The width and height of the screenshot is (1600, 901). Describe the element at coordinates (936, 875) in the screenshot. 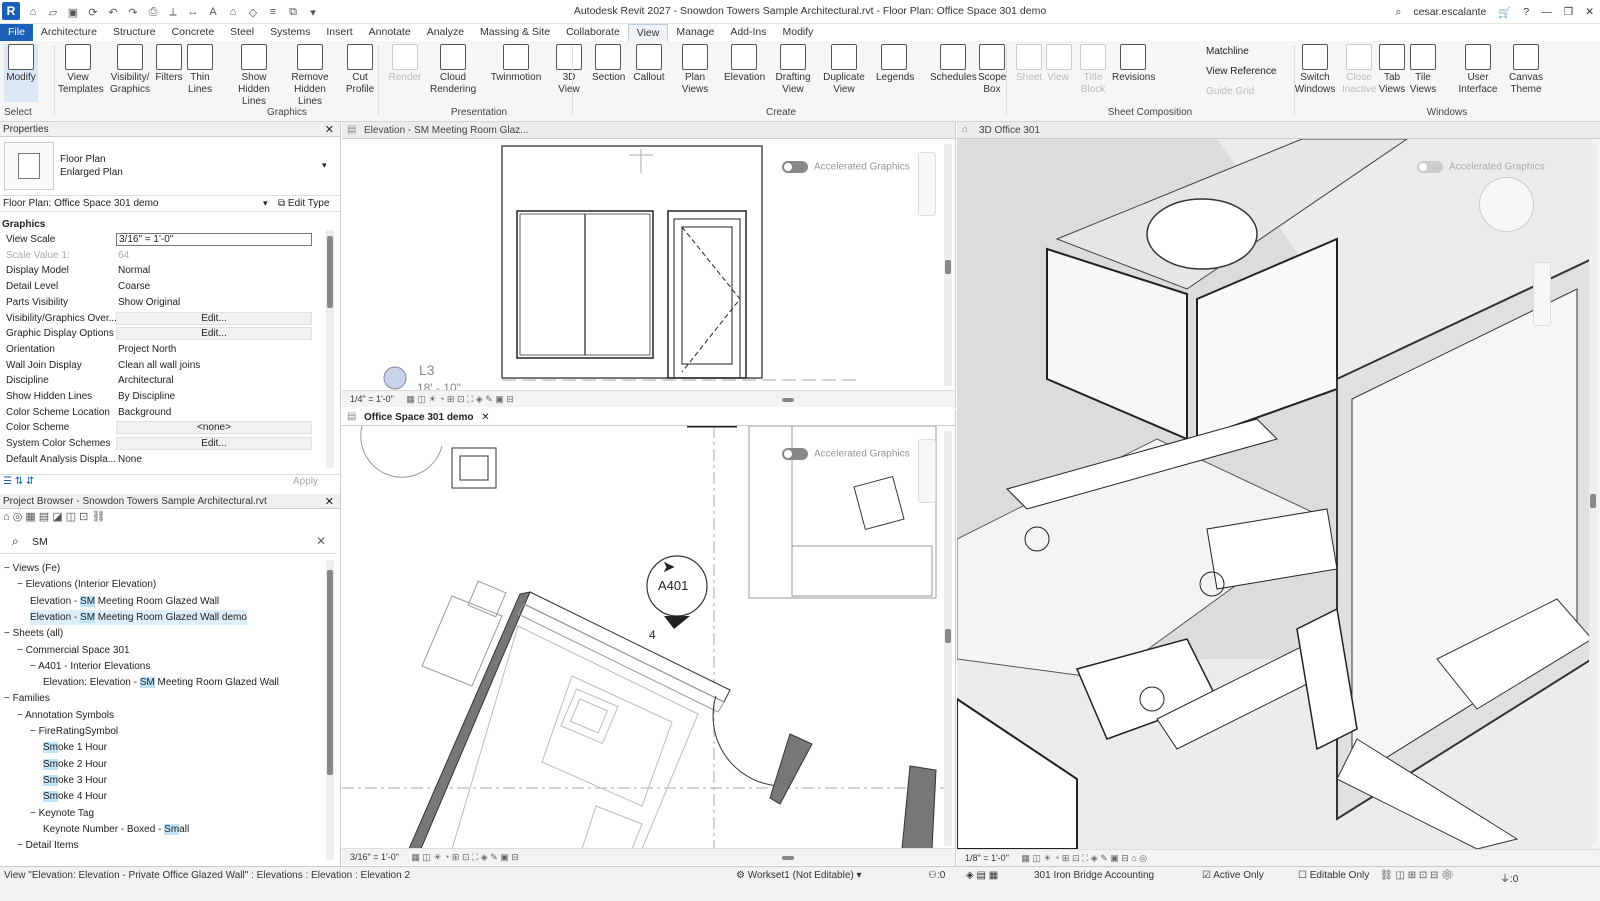

I see `editing-requests: ⚇:0` at that location.